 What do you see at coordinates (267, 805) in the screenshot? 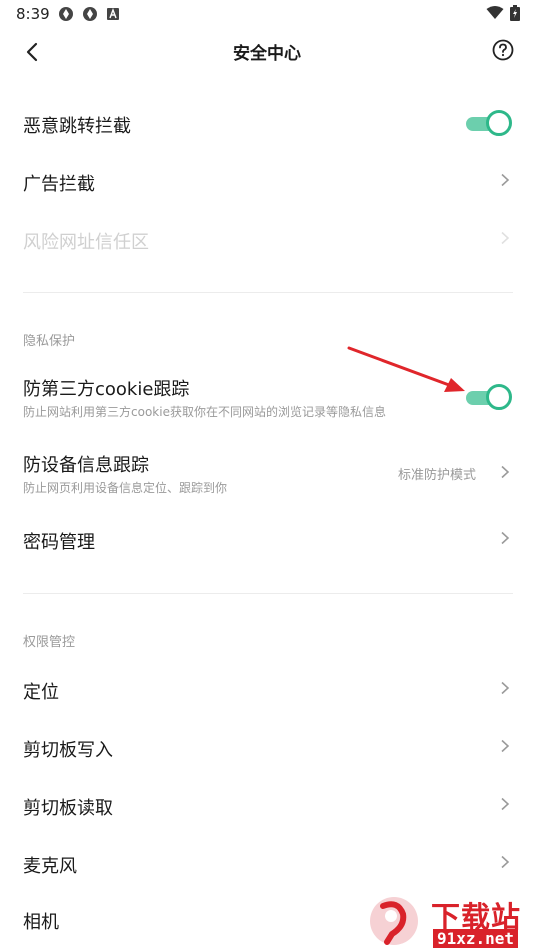
I see `permission-item-clipboard-read: 剪切板读取` at bounding box center [267, 805].